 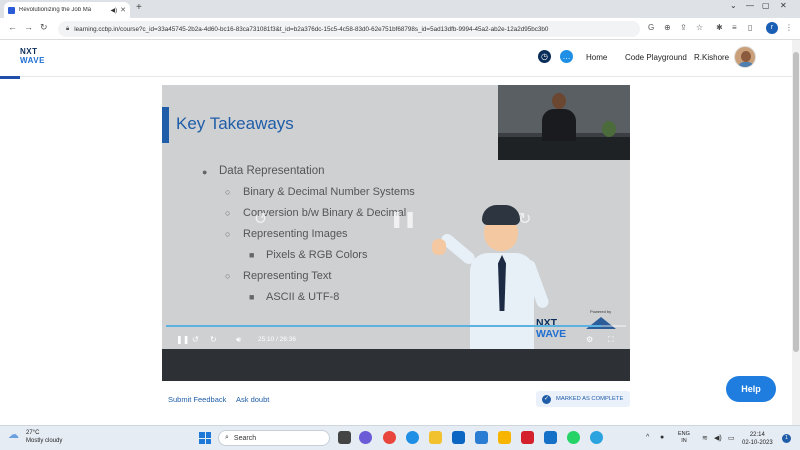 I want to click on marked-complete-label: MARKED AS COMPLETE, so click(x=590, y=399).